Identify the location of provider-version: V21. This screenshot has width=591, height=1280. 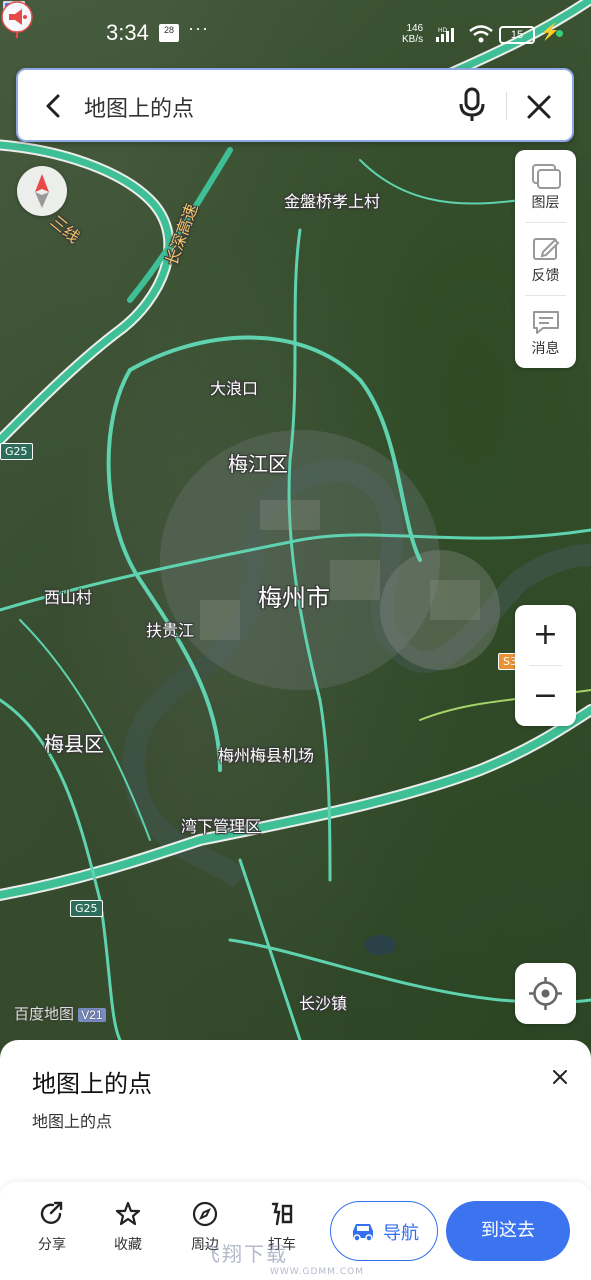
(92, 1015).